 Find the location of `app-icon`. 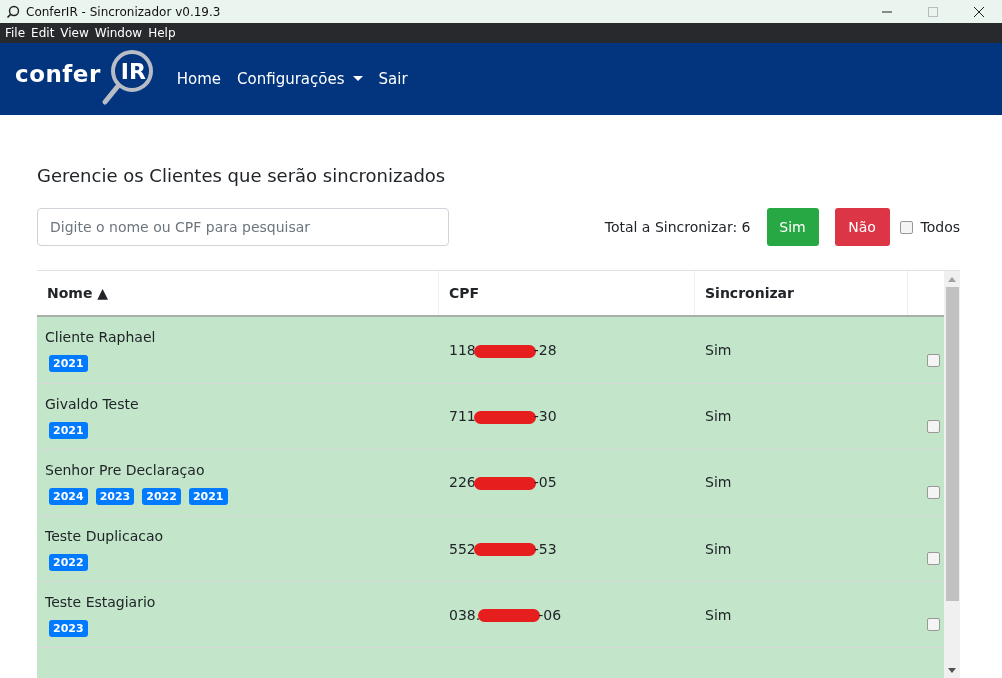

app-icon is located at coordinates (13, 11).